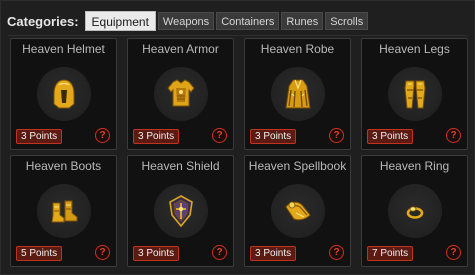 The image size is (475, 275). I want to click on item-title: Heaven Shield, so click(180, 166).